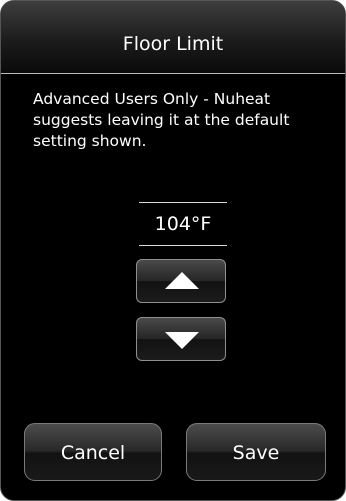  I want to click on header-bar: Floor Limit, so click(173, 37).